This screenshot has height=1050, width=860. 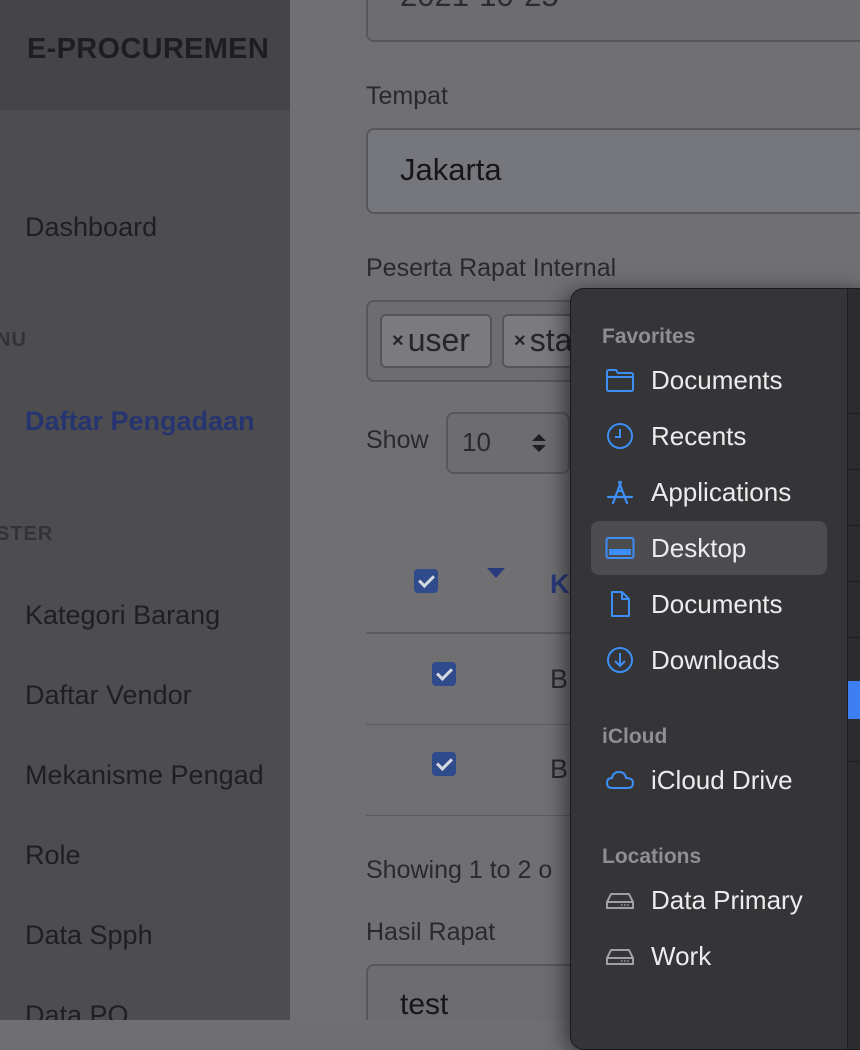 I want to click on favorites-item-label: Applications, so click(x=721, y=492).